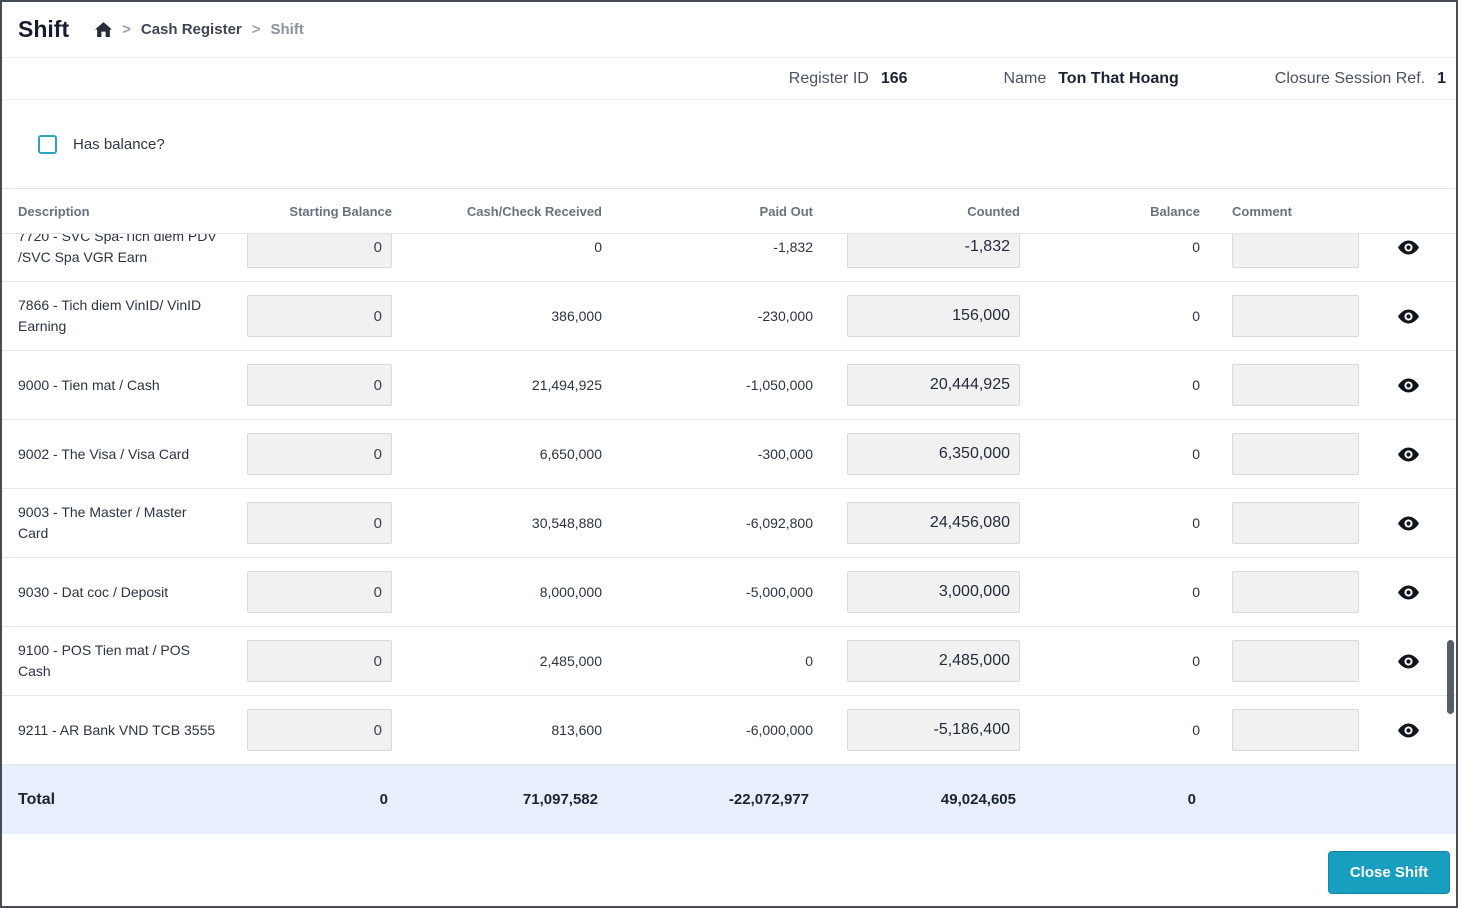  I want to click on register-id-label: Register ID, so click(828, 78).